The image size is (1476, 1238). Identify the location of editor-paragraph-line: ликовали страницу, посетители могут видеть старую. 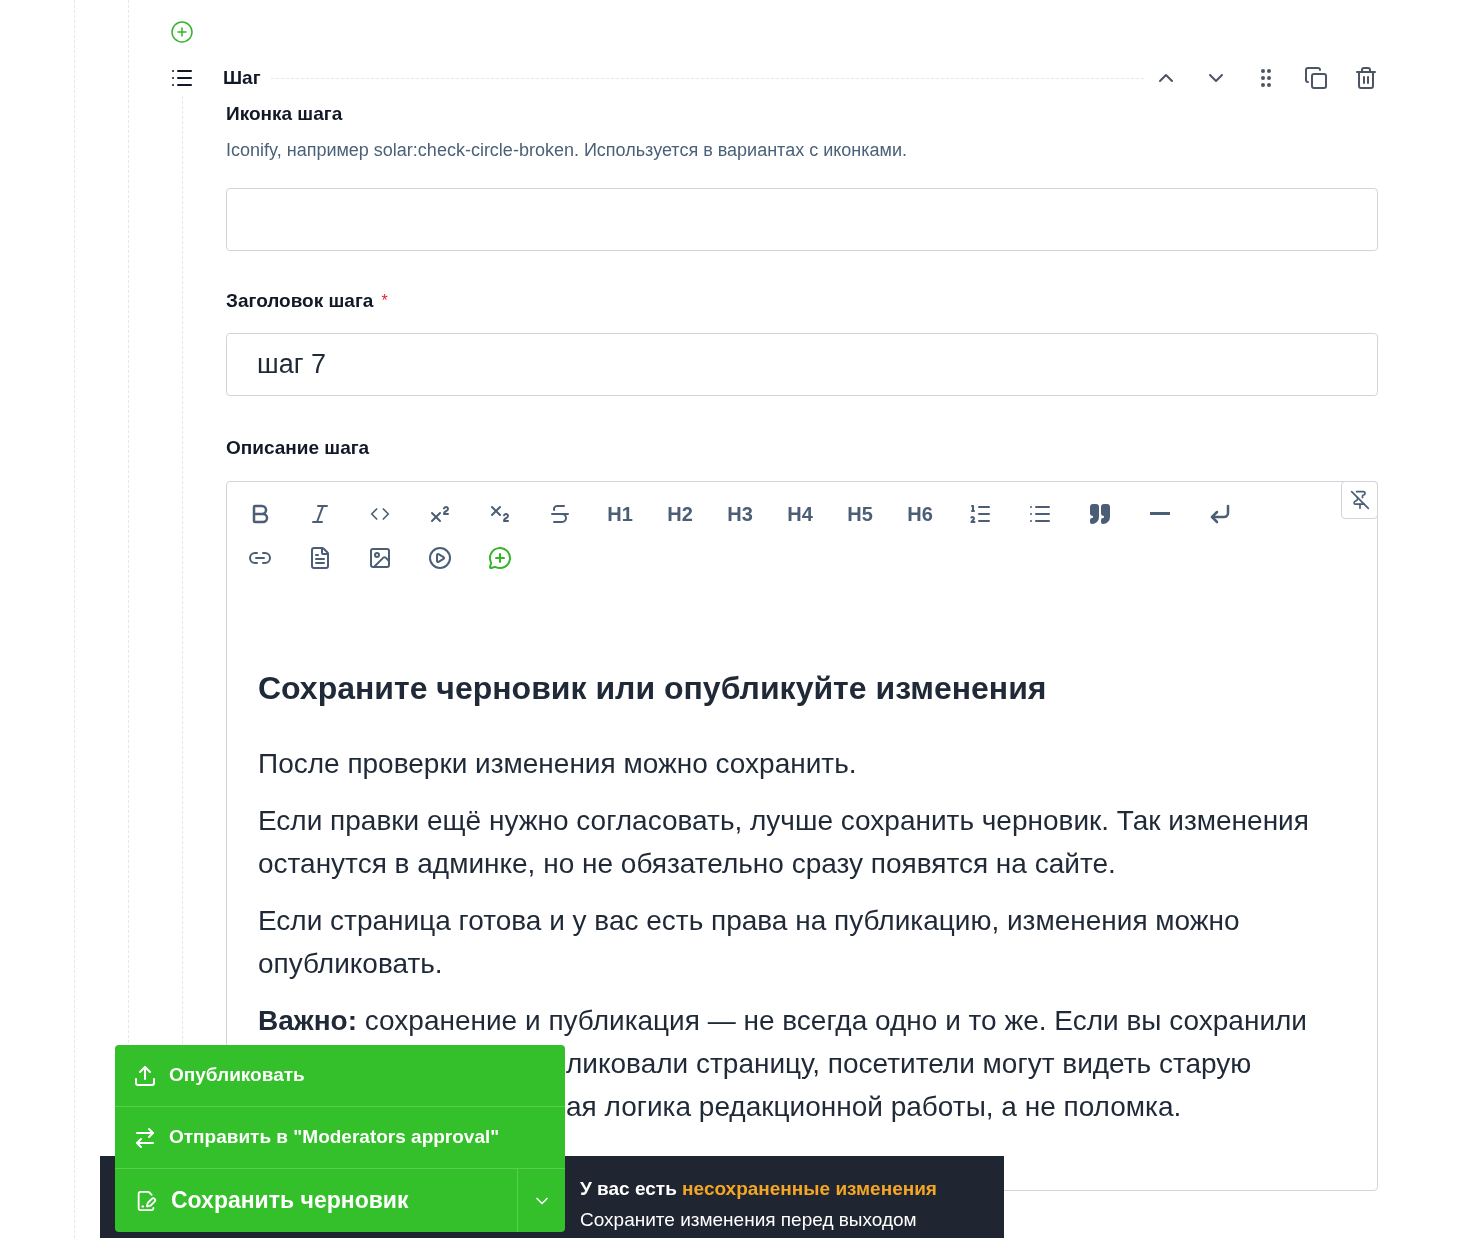
(909, 1063).